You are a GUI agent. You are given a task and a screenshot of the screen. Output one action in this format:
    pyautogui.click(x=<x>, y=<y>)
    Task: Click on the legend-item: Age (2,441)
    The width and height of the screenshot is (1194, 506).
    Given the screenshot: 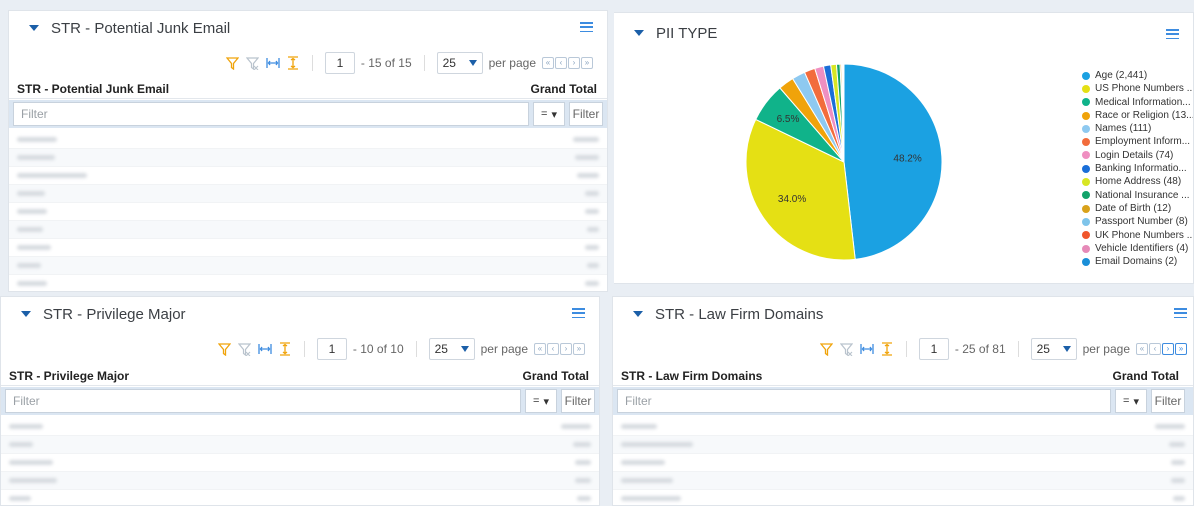 What is the action you would take?
    pyautogui.click(x=1137, y=75)
    